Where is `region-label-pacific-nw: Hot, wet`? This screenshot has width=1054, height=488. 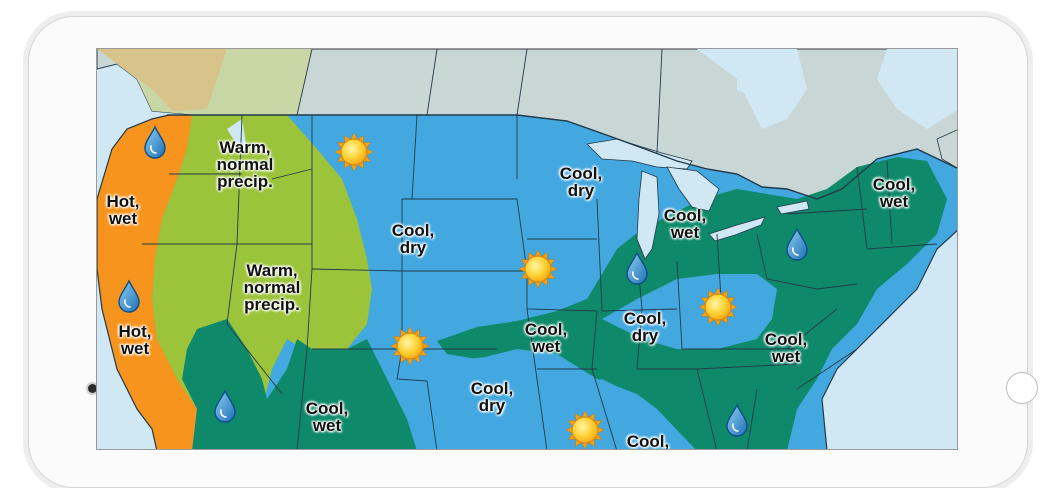 region-label-pacific-nw: Hot, wet is located at coordinates (123, 210).